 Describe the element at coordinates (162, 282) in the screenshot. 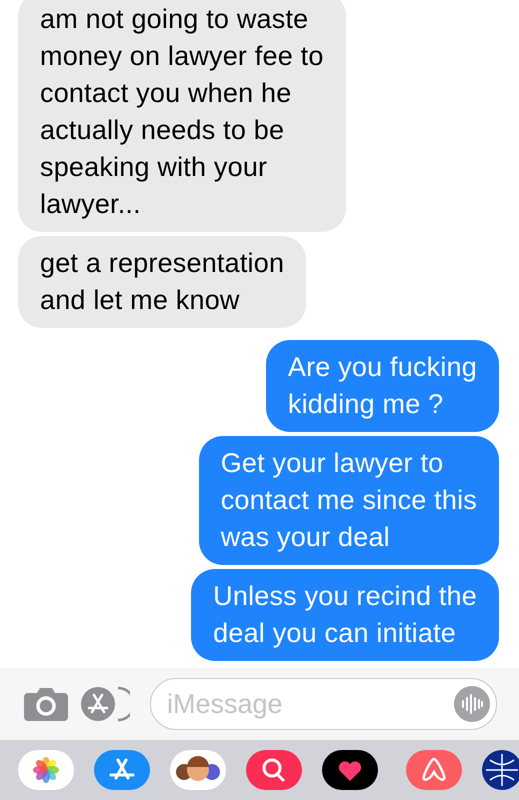

I see `received-message: get a representation and let me know` at that location.